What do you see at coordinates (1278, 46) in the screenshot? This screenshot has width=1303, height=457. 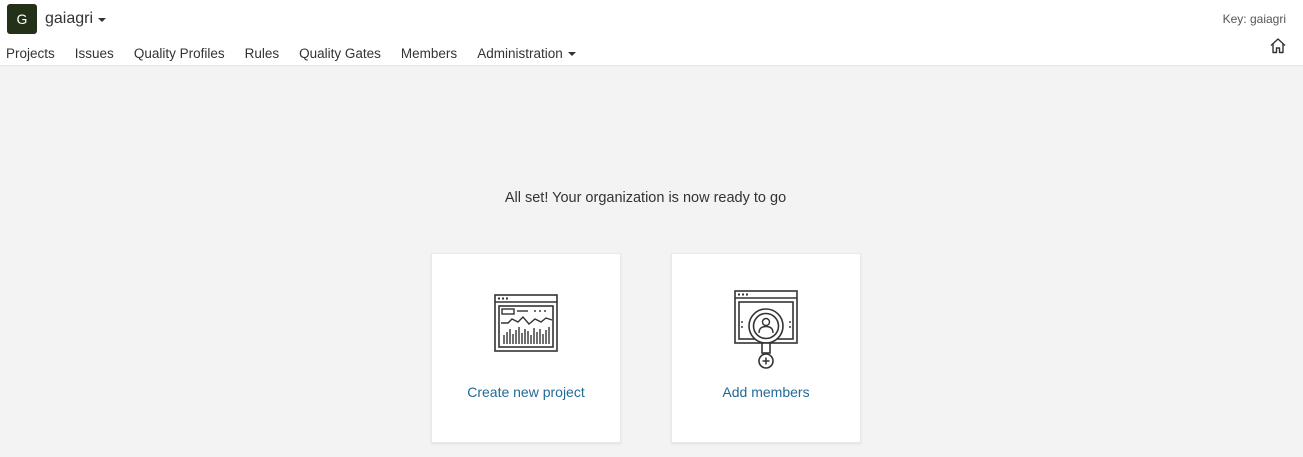 I see `home-icon` at bounding box center [1278, 46].